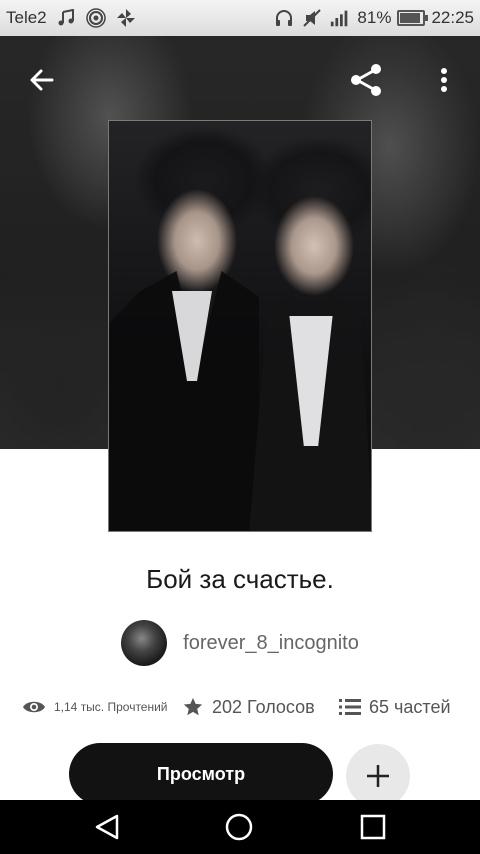 The image size is (480, 854). I want to click on add-to-library-button, so click(378, 776).